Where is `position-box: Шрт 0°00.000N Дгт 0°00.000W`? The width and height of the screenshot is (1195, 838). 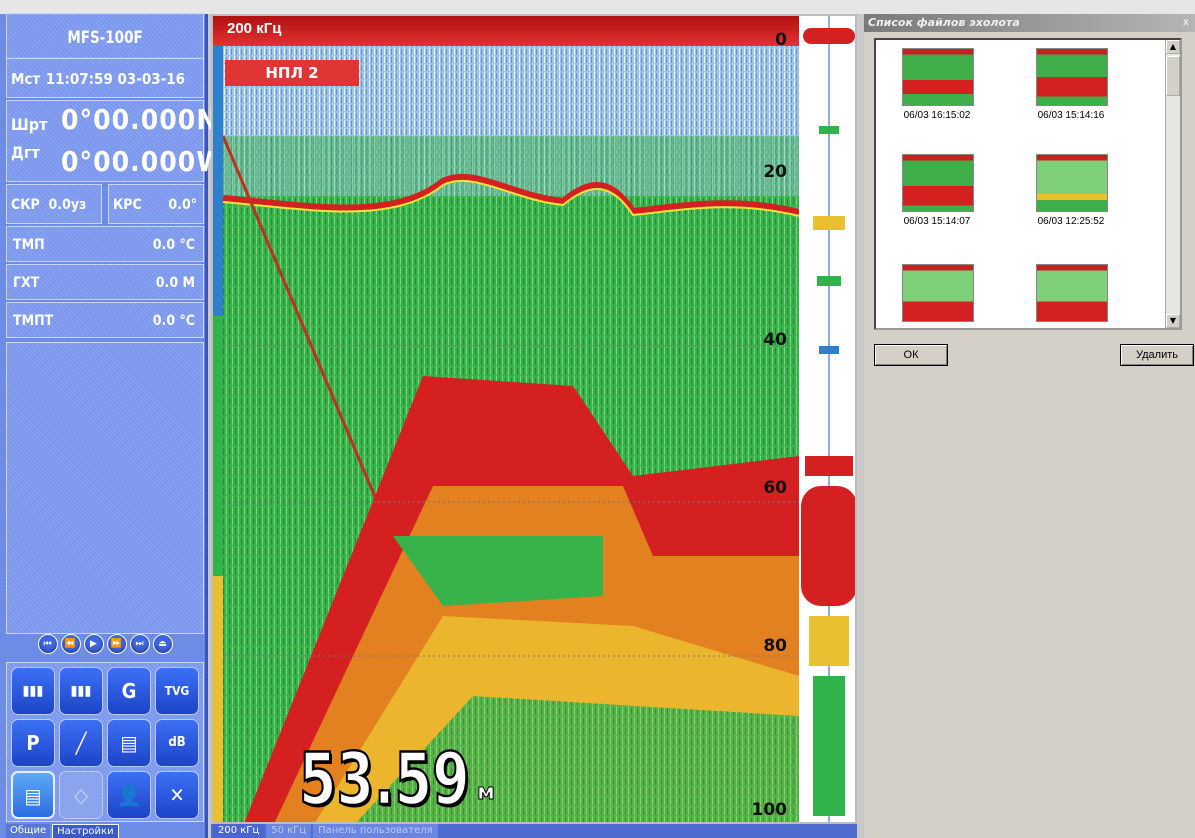 position-box: Шрт 0°00.000N Дгт 0°00.000W is located at coordinates (115, 141).